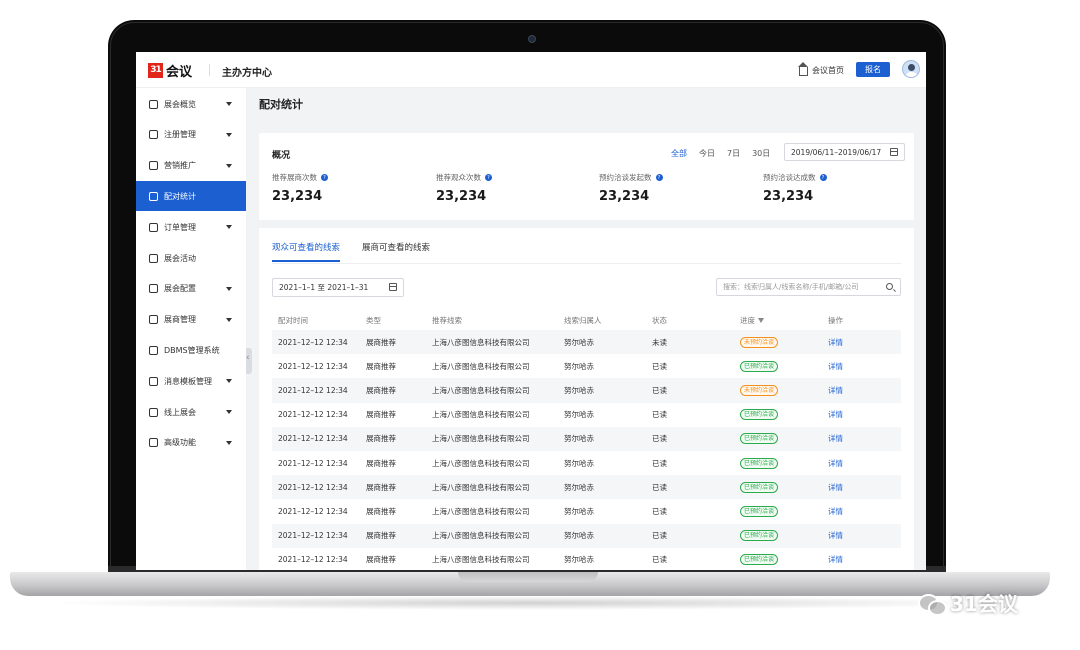  What do you see at coordinates (153, 350) in the screenshot?
I see `database-icon` at bounding box center [153, 350].